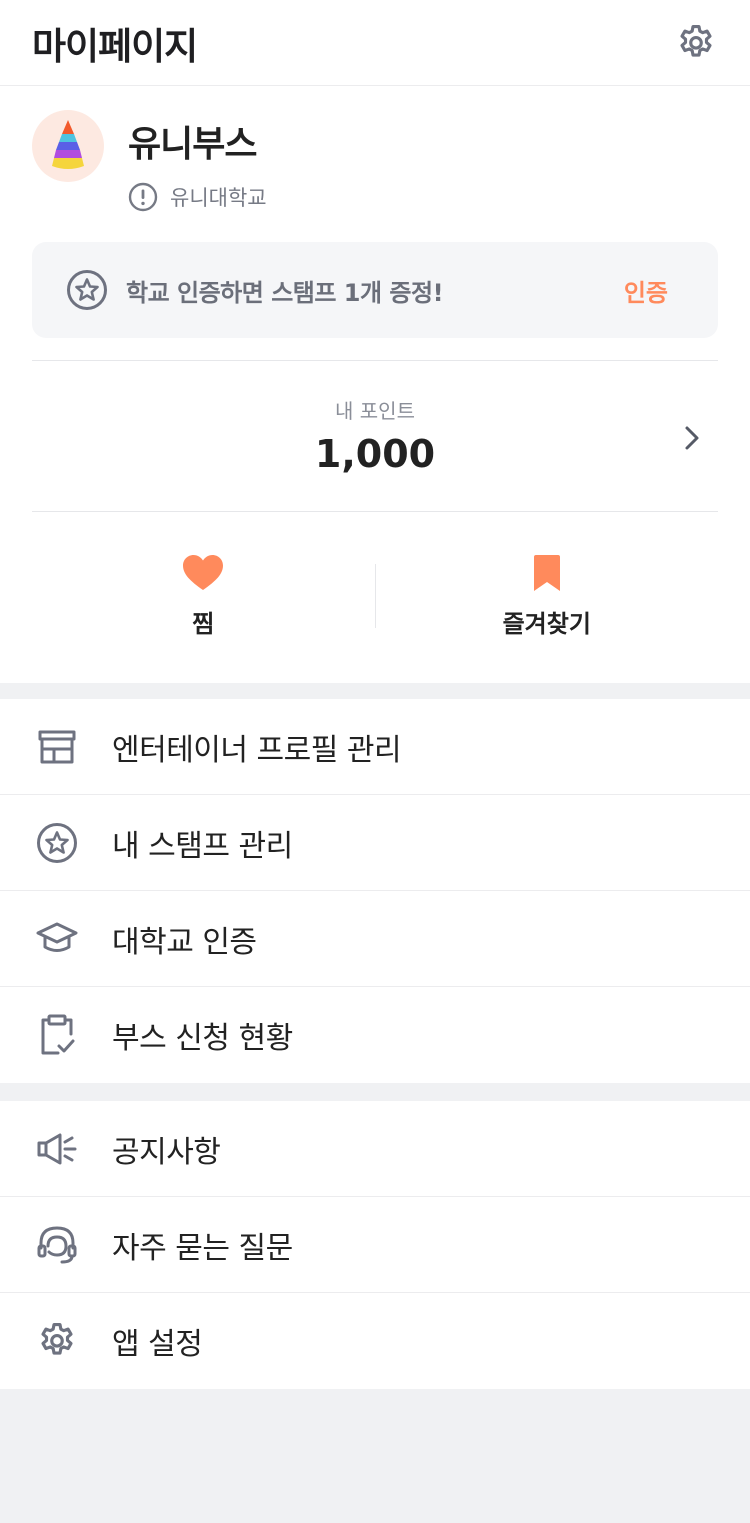  What do you see at coordinates (184, 942) in the screenshot?
I see `menu-item-label: 대학교 인증` at bounding box center [184, 942].